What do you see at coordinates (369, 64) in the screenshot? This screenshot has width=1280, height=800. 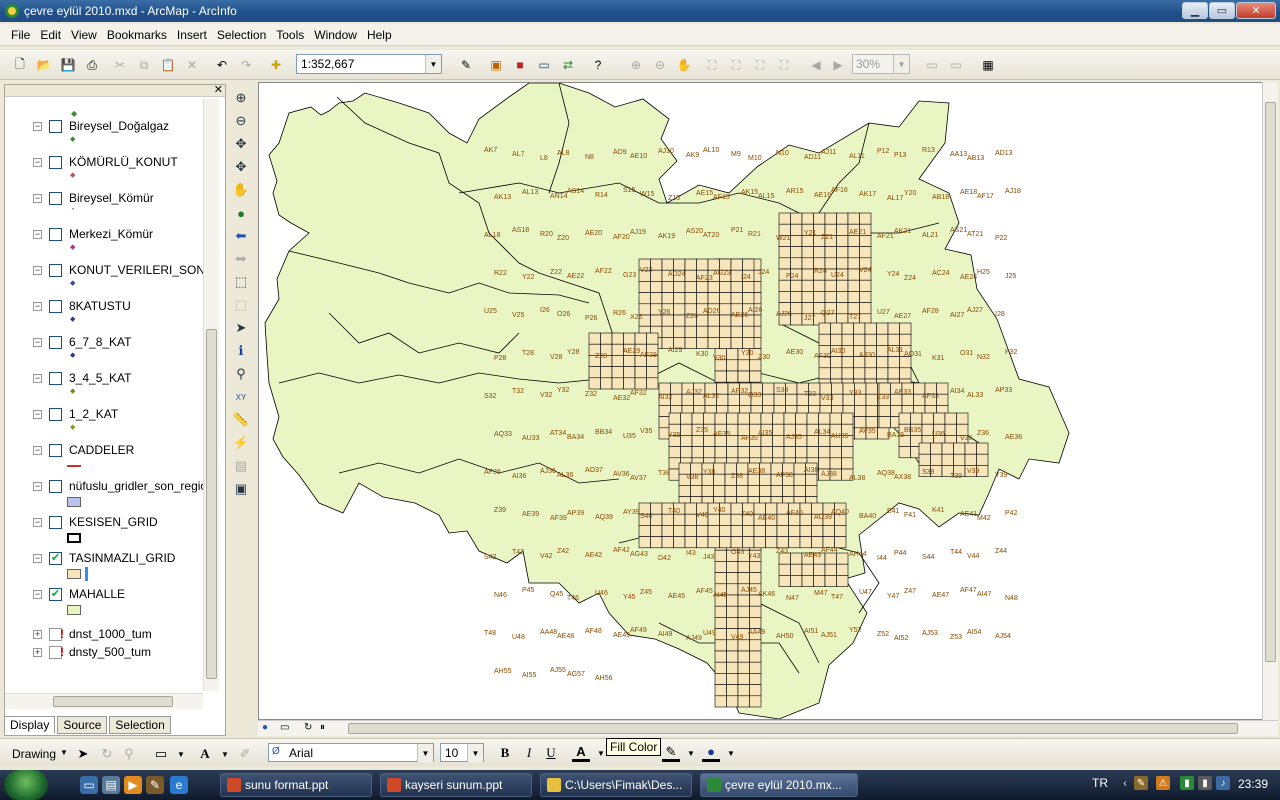 I see `map-scale-combo: 1:352,667 ▼` at bounding box center [369, 64].